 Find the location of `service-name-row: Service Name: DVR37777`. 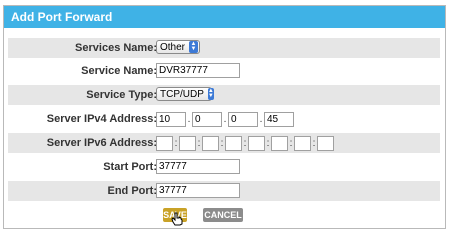

service-name-row: Service Name: DVR37777 is located at coordinates (224, 71).